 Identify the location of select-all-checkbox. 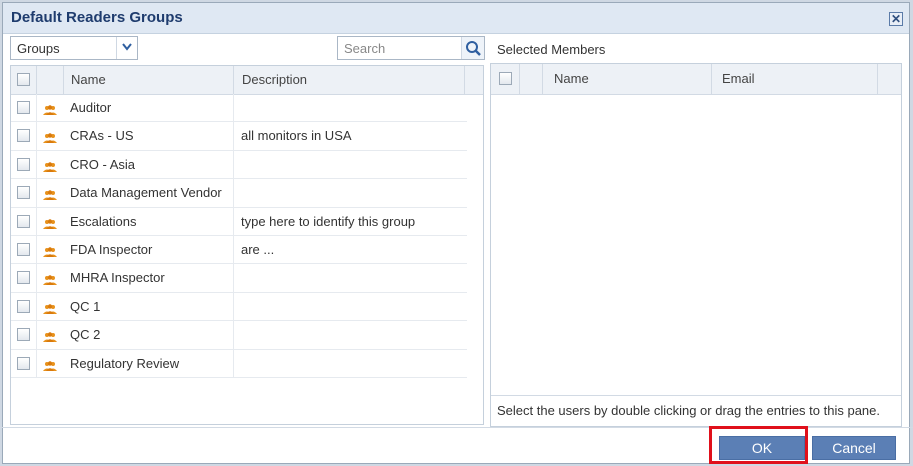
(23, 79).